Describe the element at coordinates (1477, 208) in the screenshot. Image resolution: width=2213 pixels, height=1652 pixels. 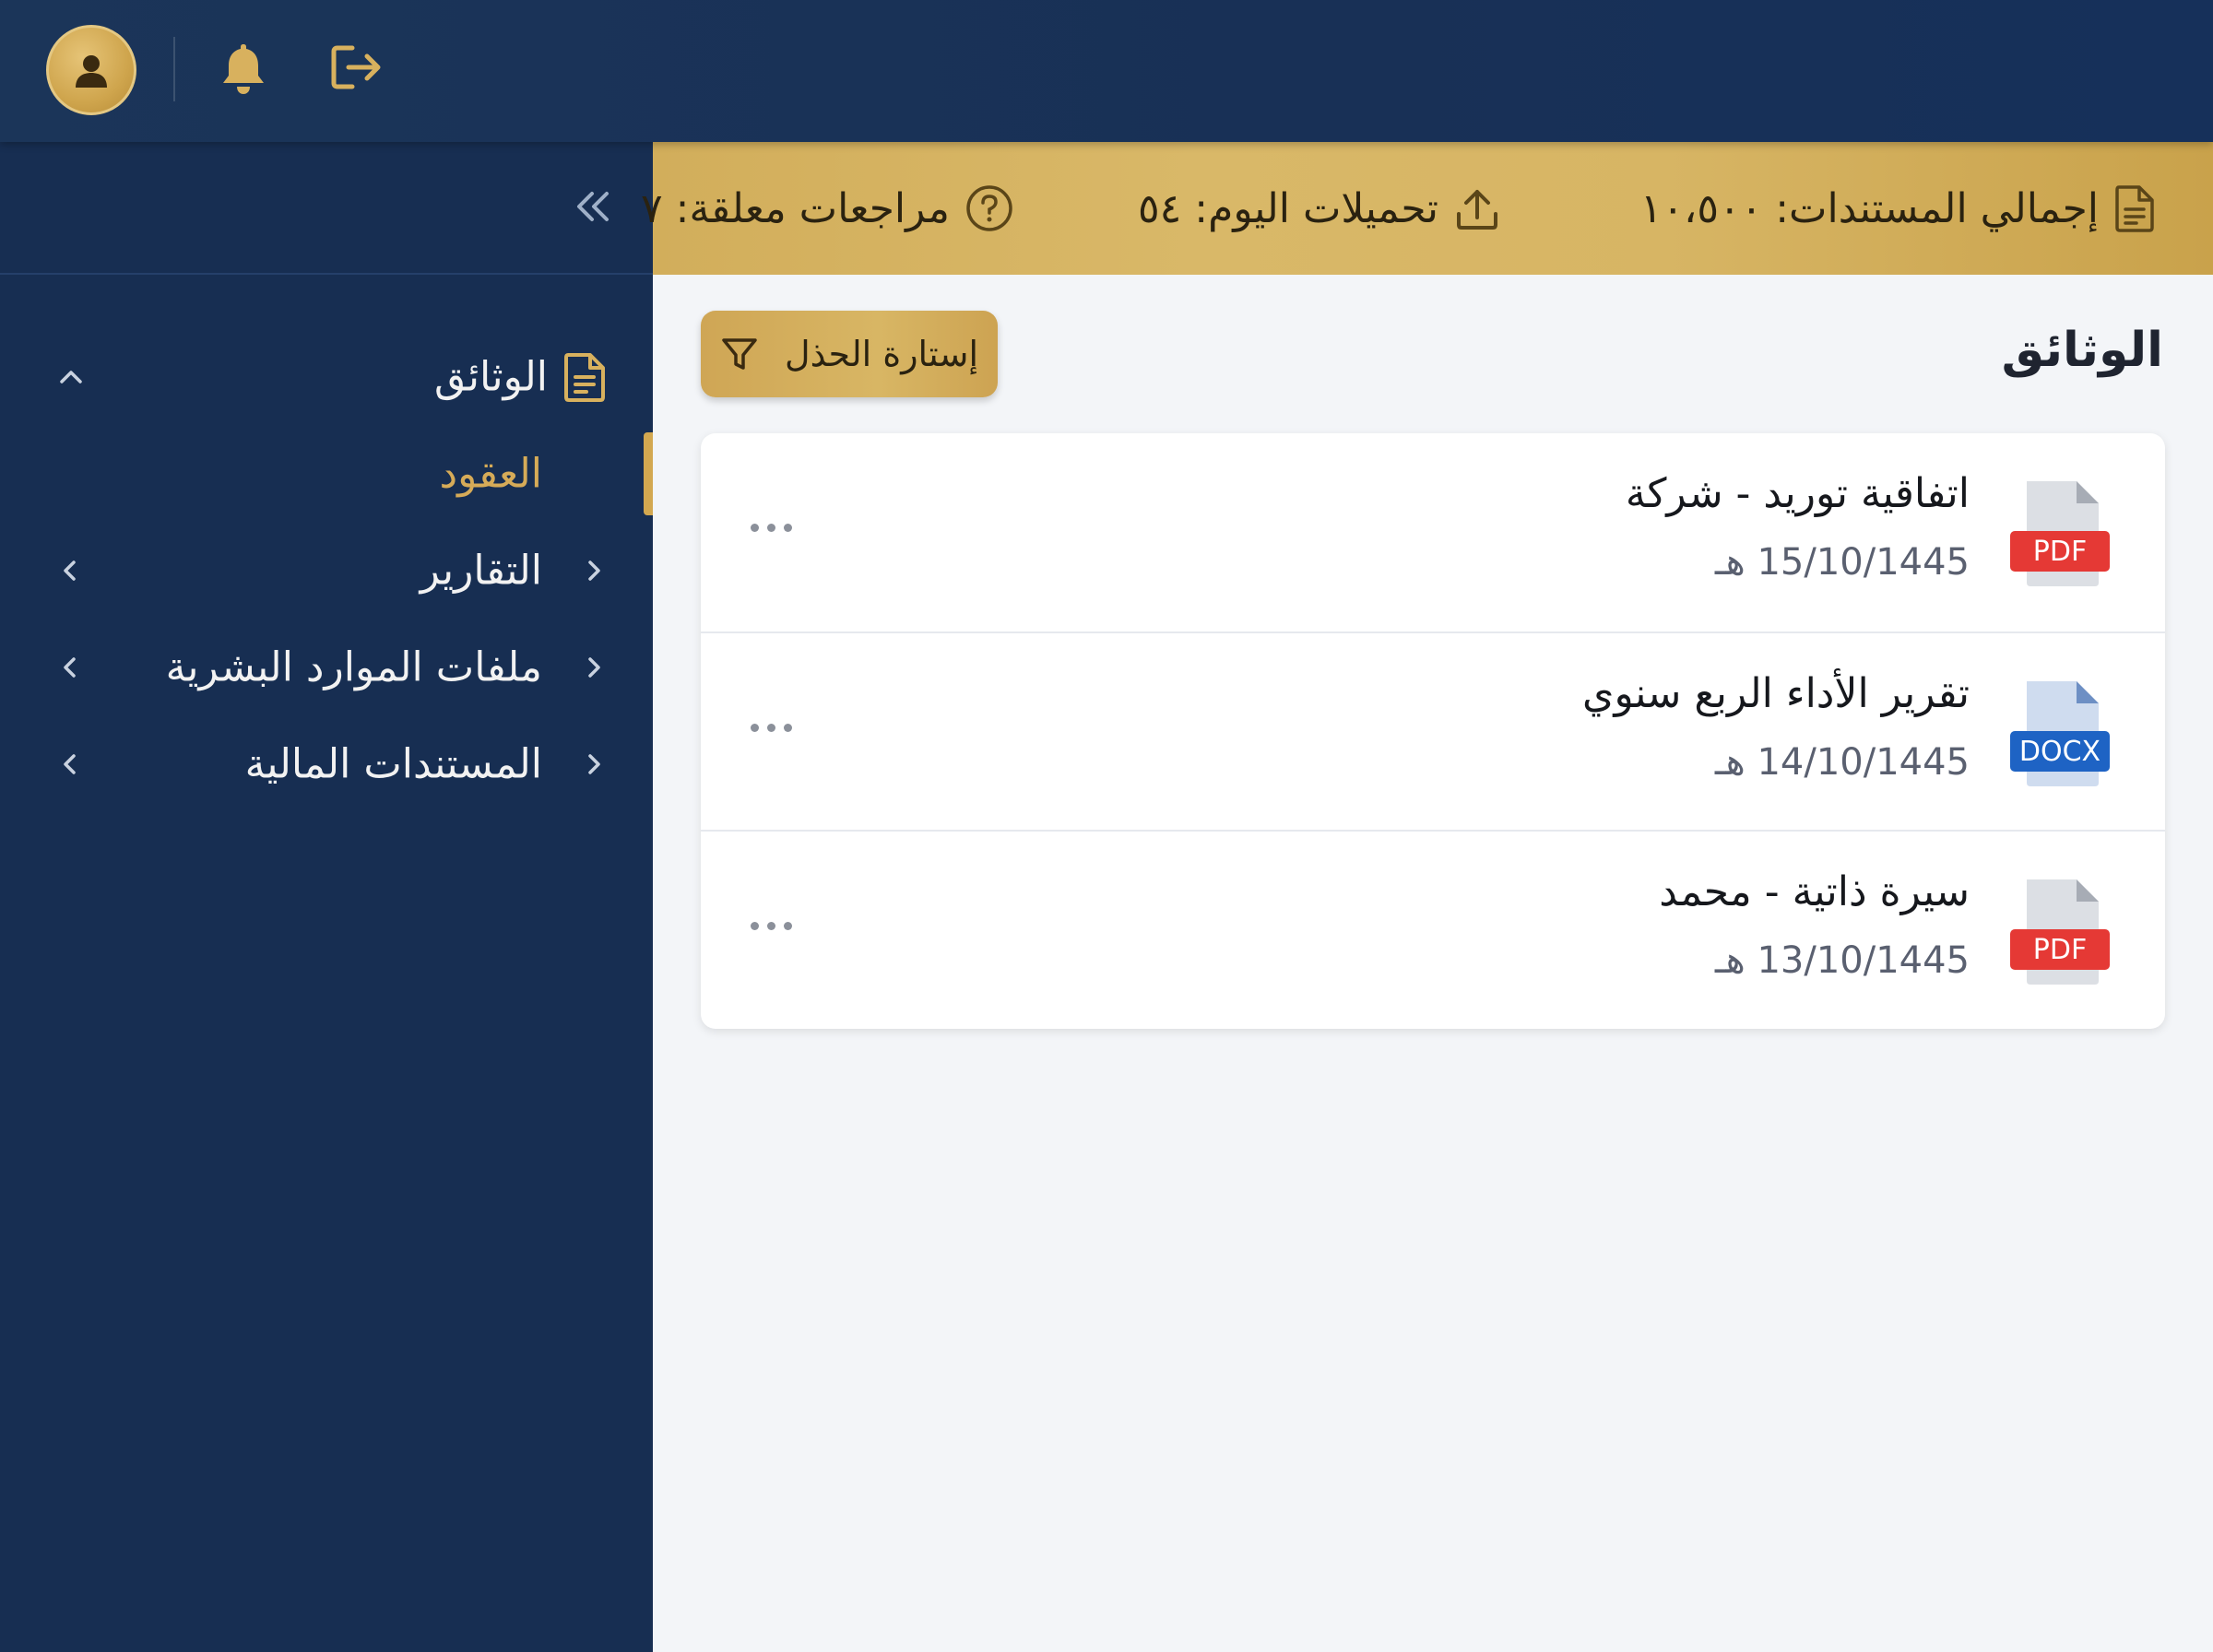
I see `upload-icon` at that location.